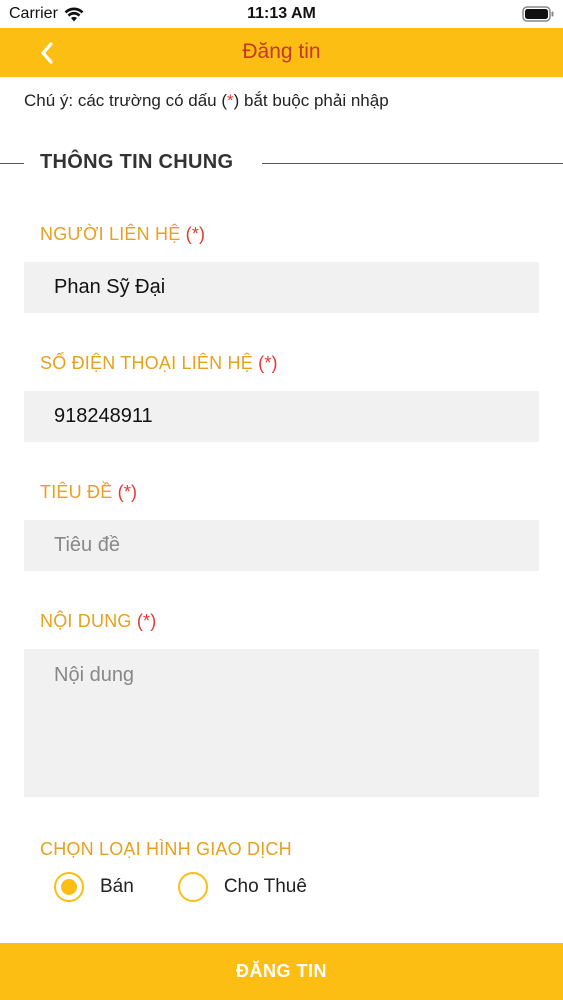  Describe the element at coordinates (192, 887) in the screenshot. I see `radio-unselected-icon` at that location.